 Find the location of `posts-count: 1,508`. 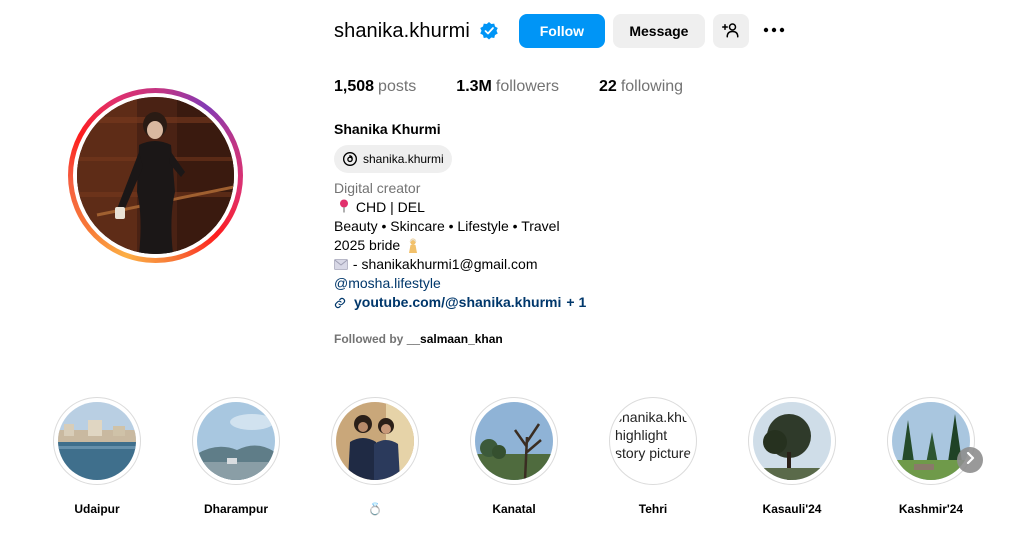

posts-count: 1,508 is located at coordinates (354, 86).